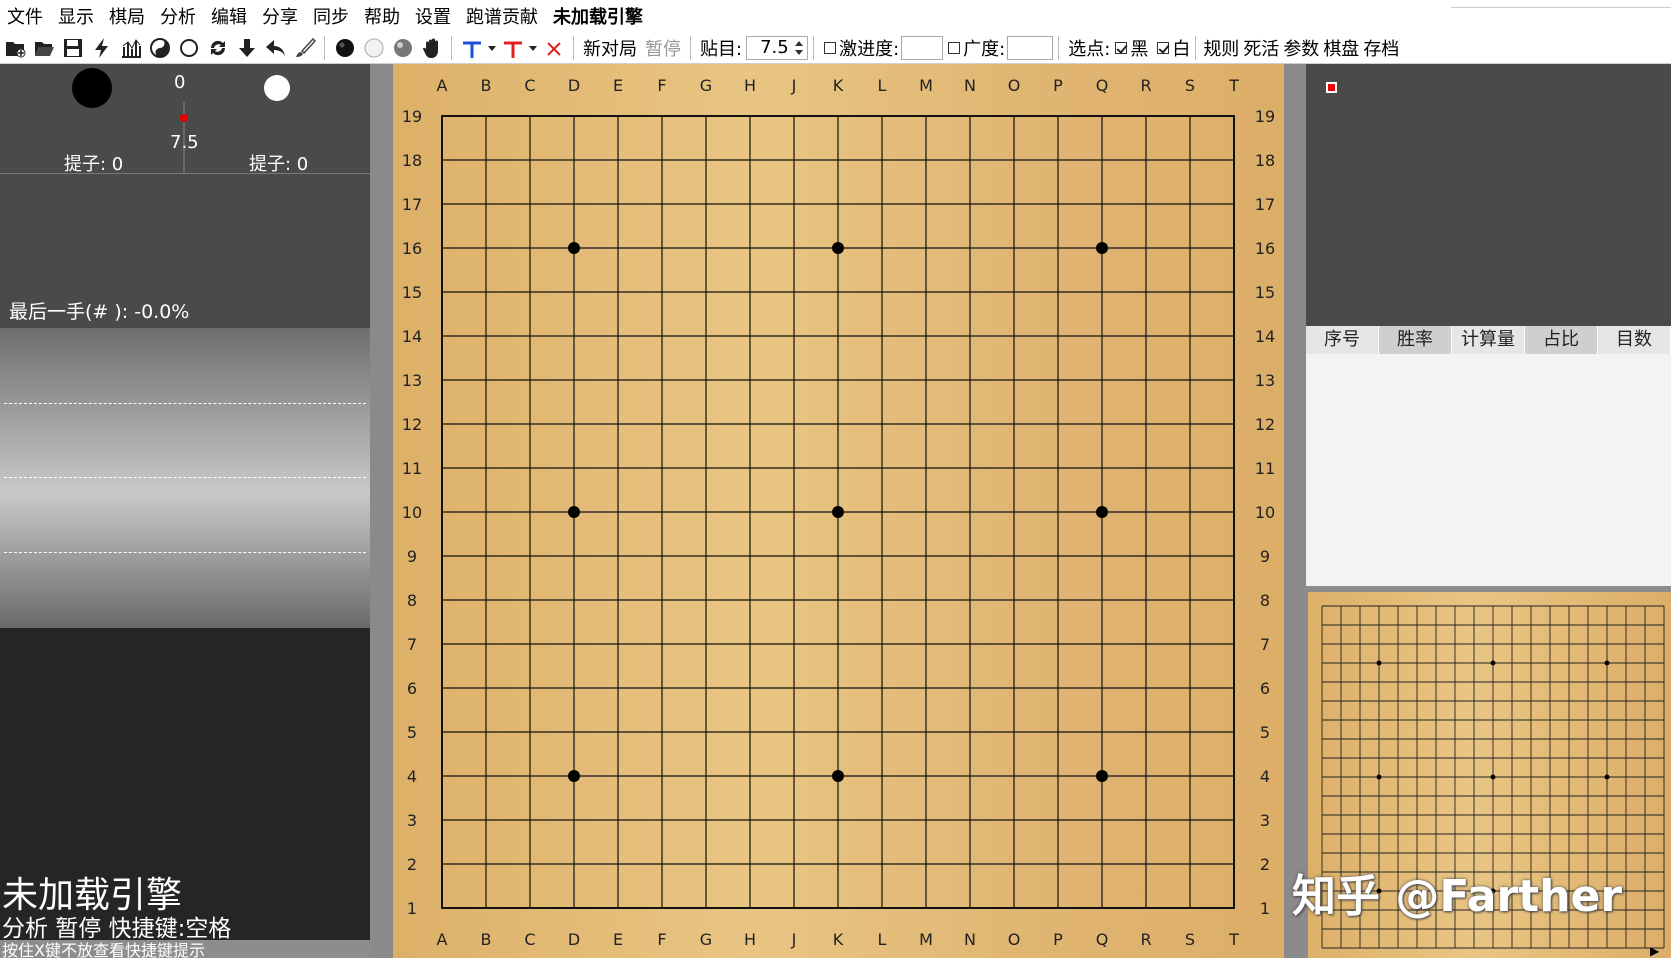  What do you see at coordinates (486, 939) in the screenshot?
I see `column-label: B` at bounding box center [486, 939].